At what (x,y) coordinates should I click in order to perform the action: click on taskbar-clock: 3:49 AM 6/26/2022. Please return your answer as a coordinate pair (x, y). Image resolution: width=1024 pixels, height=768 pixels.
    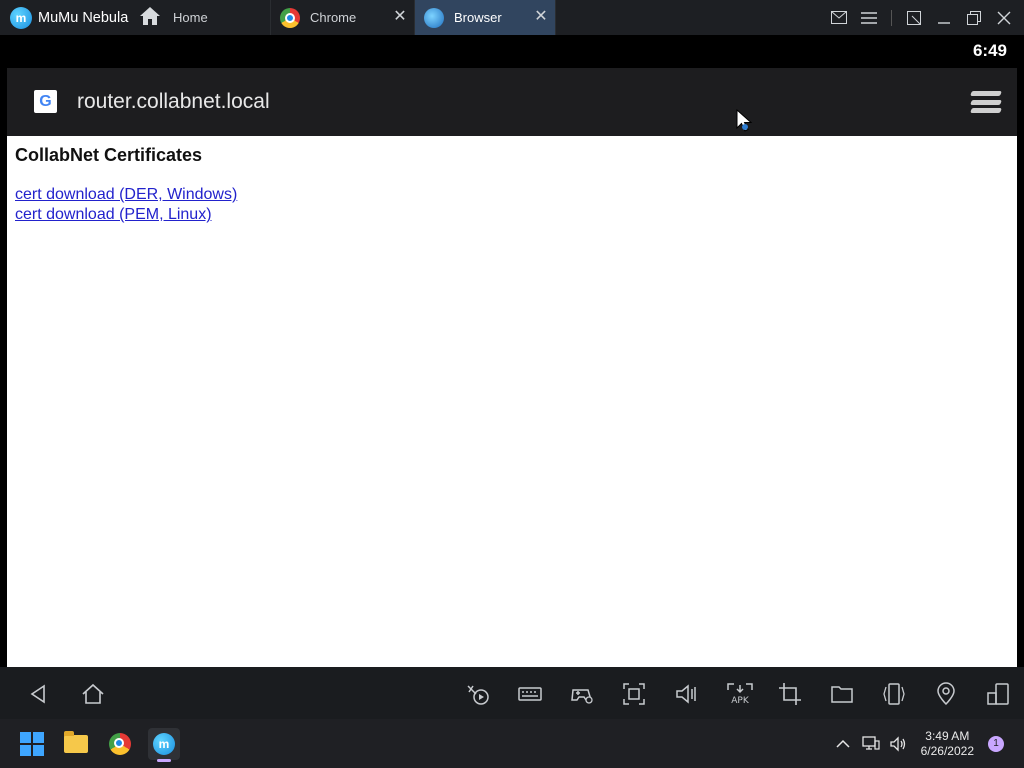
    Looking at the image, I should click on (947, 744).